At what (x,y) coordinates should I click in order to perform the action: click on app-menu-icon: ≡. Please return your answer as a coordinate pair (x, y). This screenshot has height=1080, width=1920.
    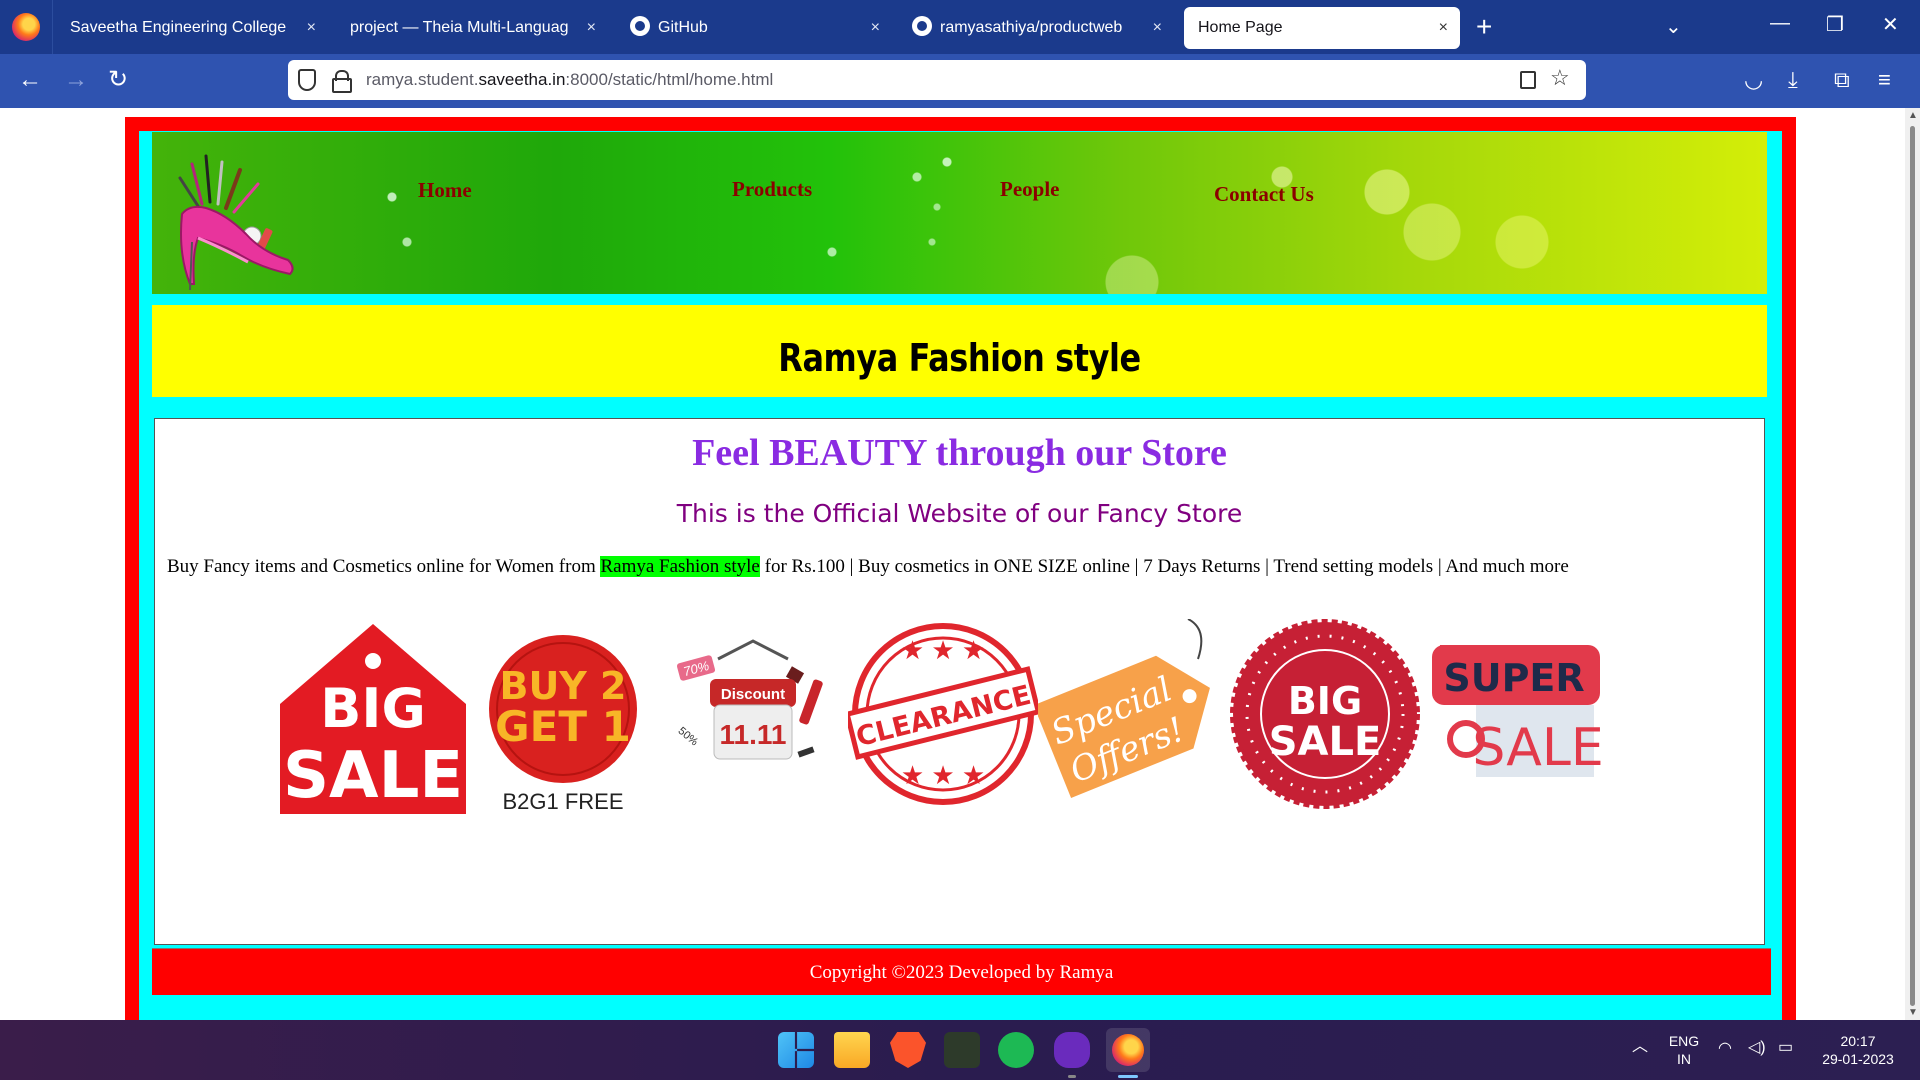
    Looking at the image, I should click on (1884, 80).